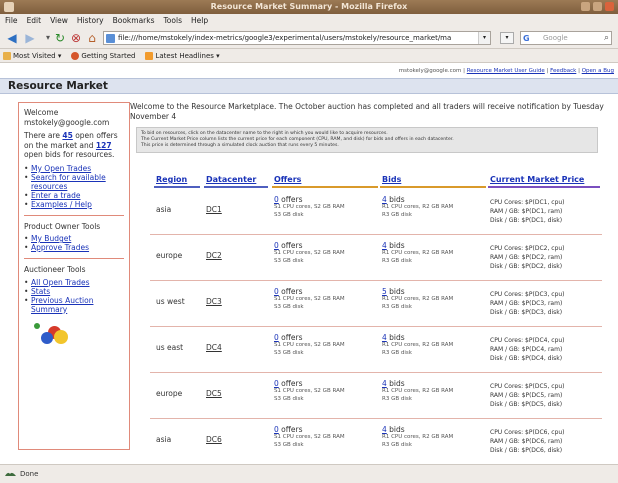 This screenshot has height=483, width=618. I want to click on list-item: Previous Auction Summary, so click(74, 305).